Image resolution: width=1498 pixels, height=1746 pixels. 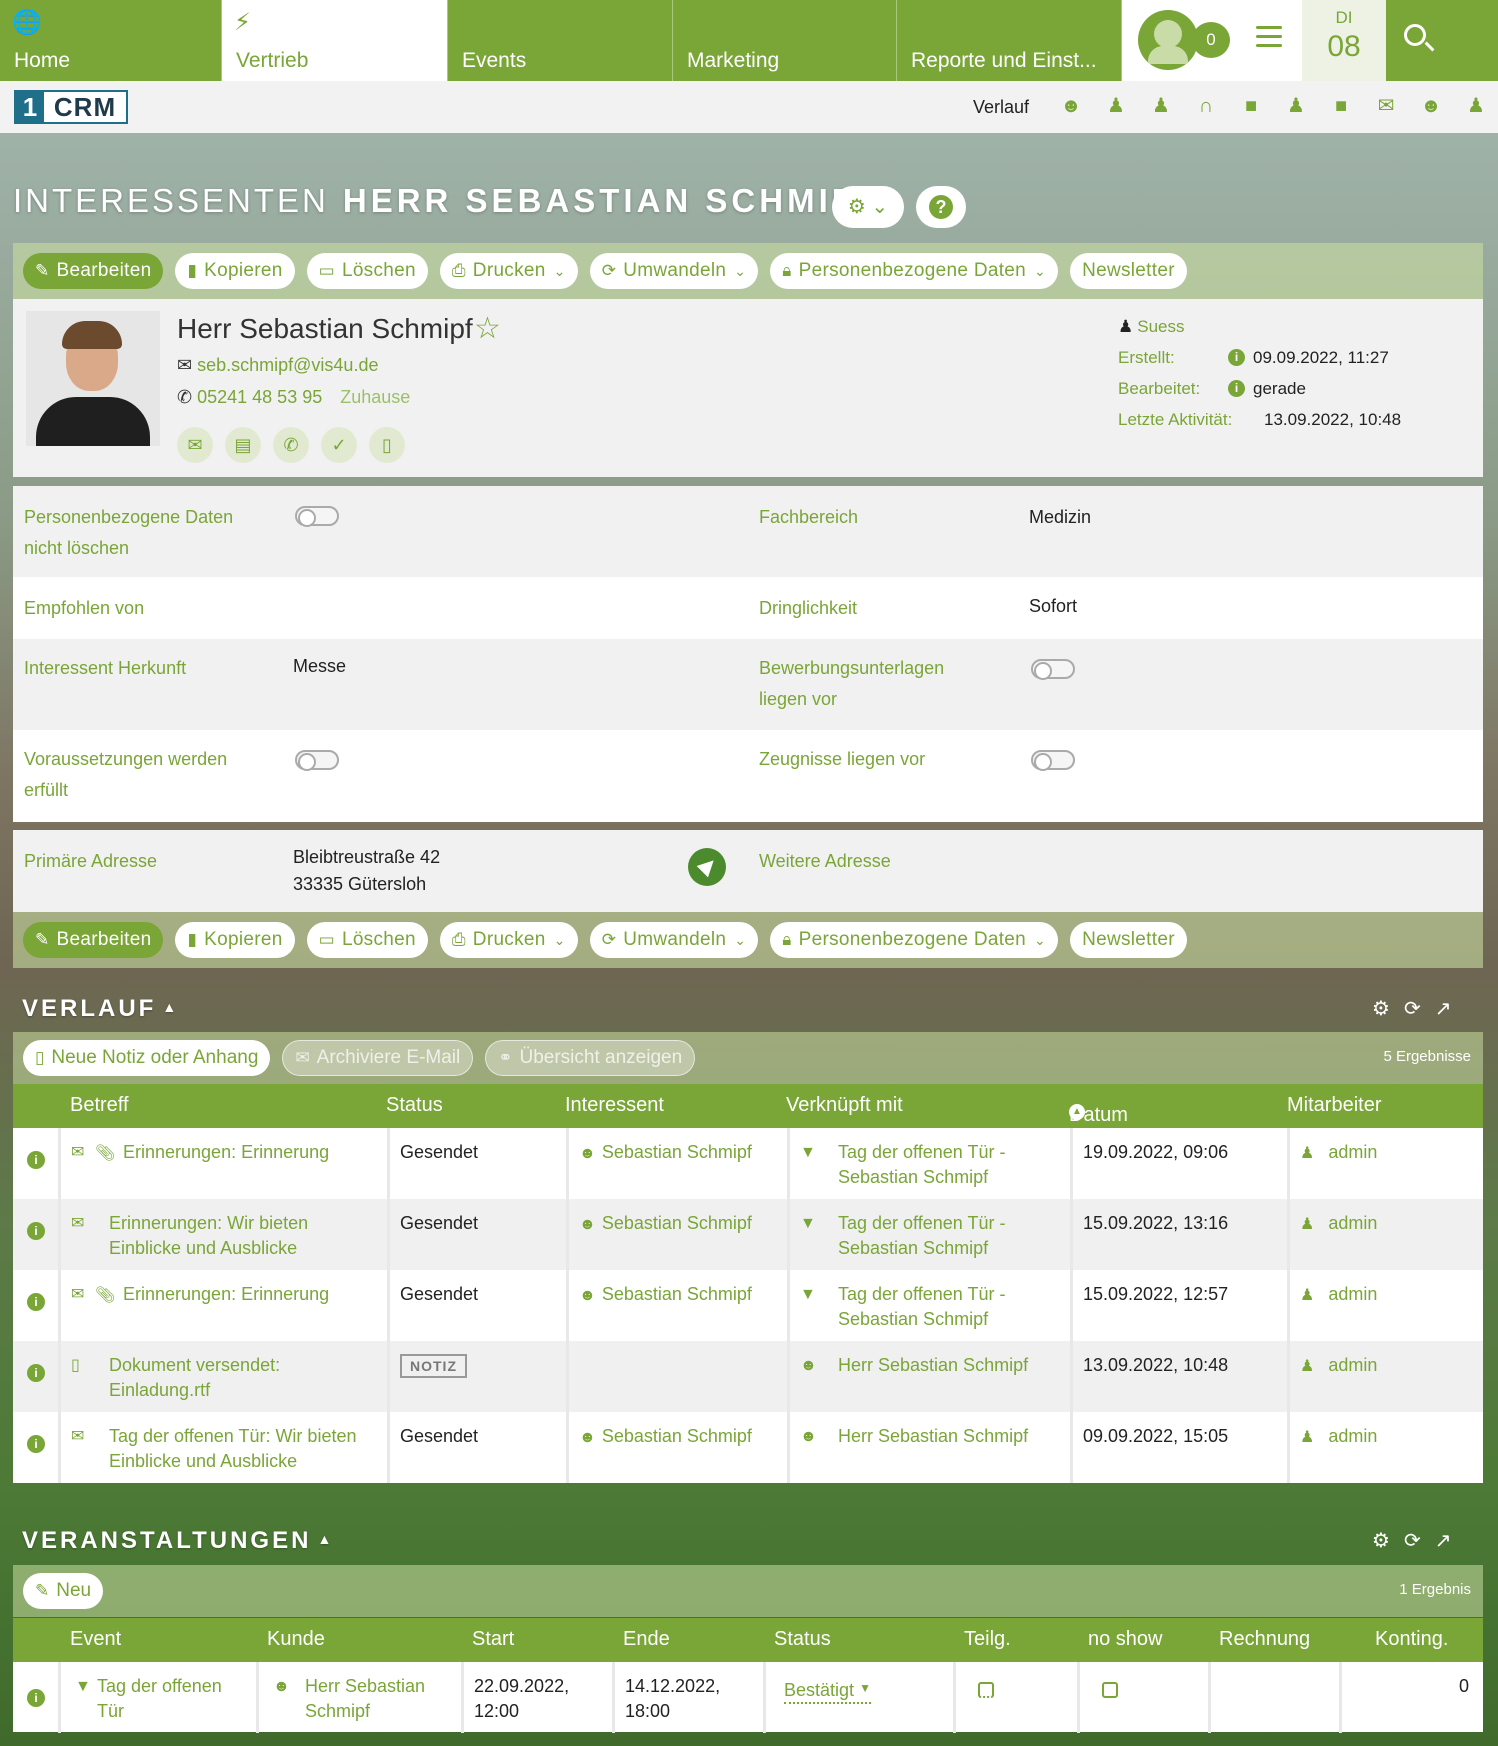 What do you see at coordinates (646, 1639) in the screenshot?
I see `column-header: Ende` at bounding box center [646, 1639].